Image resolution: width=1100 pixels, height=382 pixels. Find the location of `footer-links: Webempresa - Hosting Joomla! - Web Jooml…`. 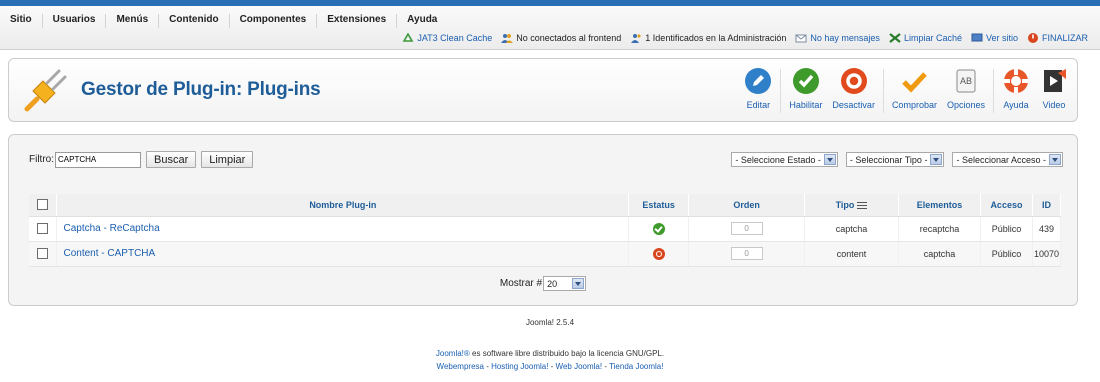

footer-links: Webempresa - Hosting Joomla! - Web Jooml… is located at coordinates (550, 366).